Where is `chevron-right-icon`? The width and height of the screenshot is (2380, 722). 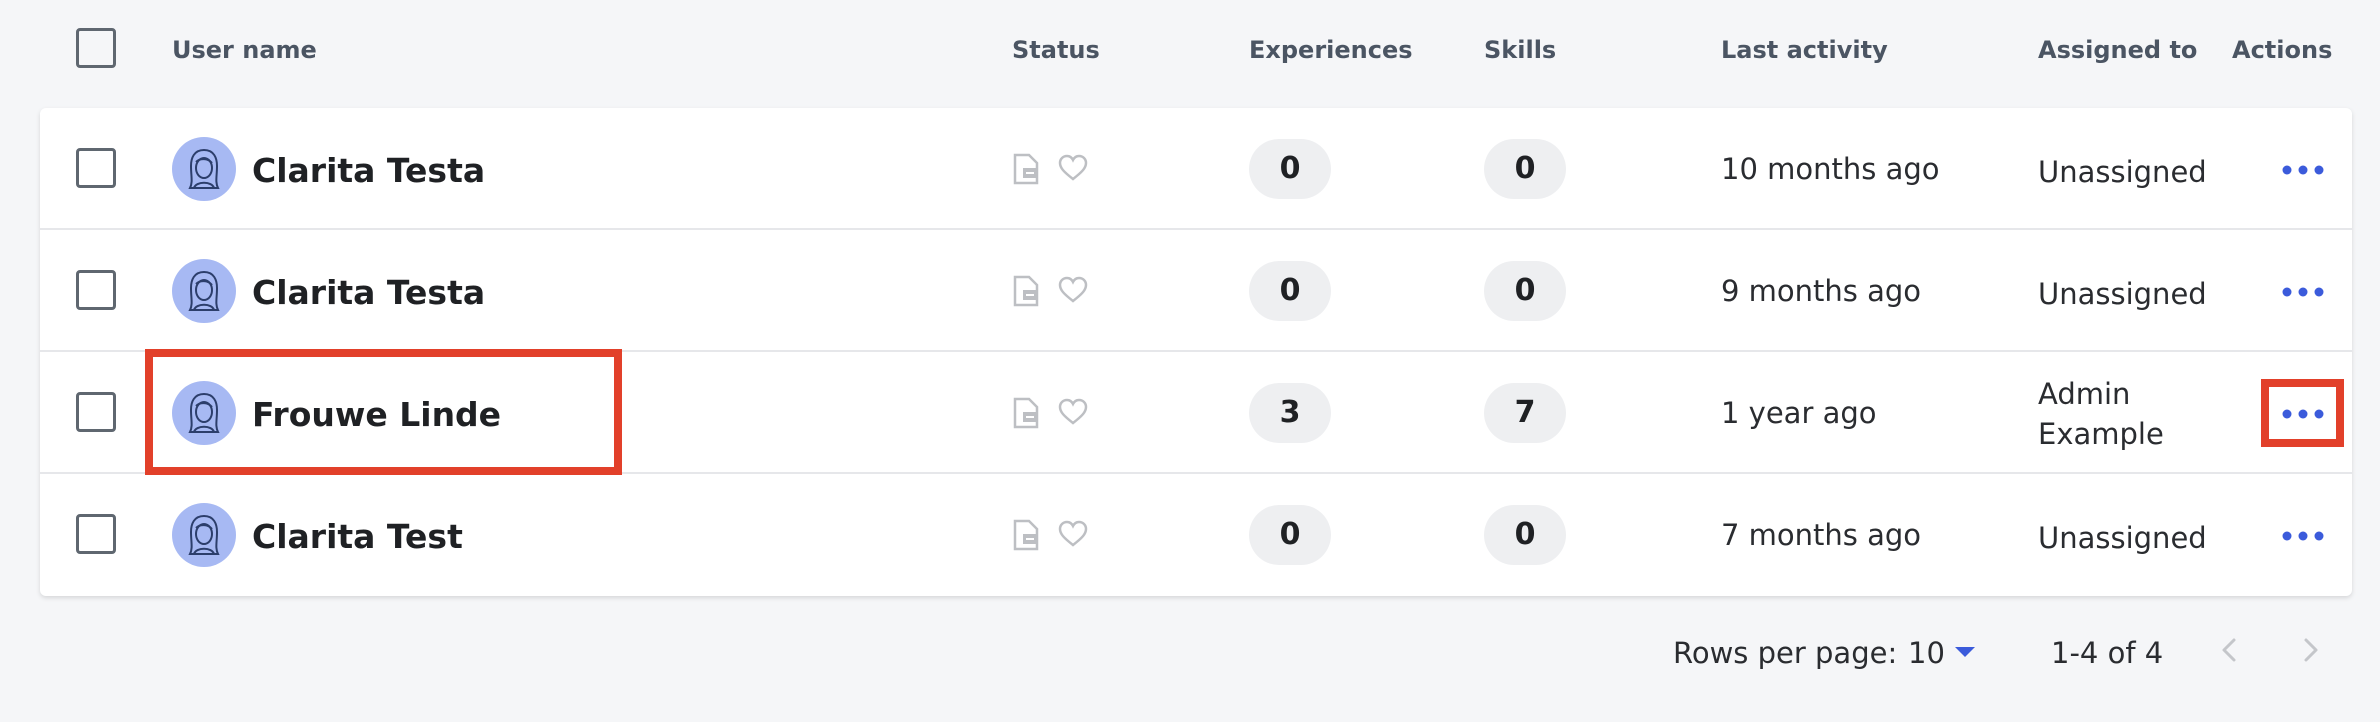
chevron-right-icon is located at coordinates (2310, 650).